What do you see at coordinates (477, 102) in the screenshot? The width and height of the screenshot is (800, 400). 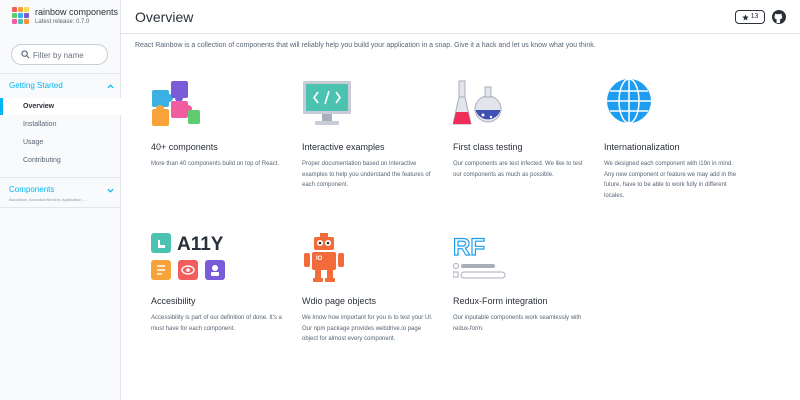 I see `test-flask-icon` at bounding box center [477, 102].